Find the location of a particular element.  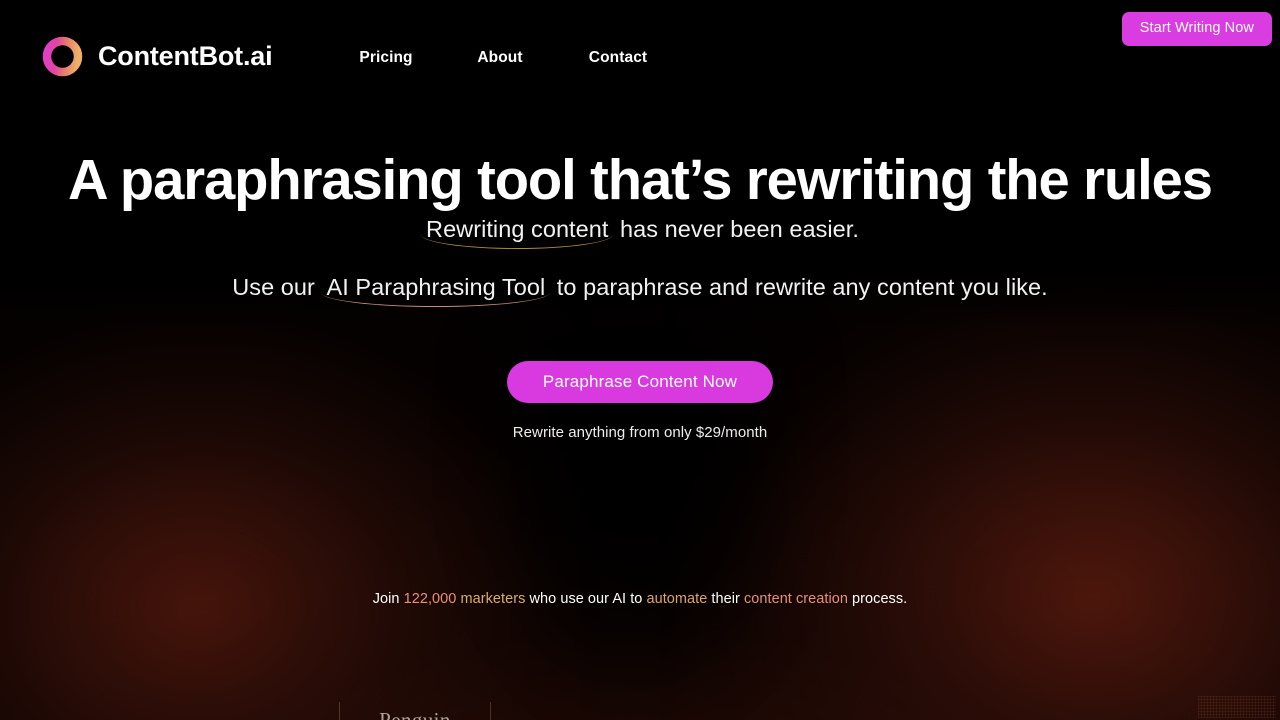

hero-subtitle-1-rest: has never been easier. is located at coordinates (736, 229).